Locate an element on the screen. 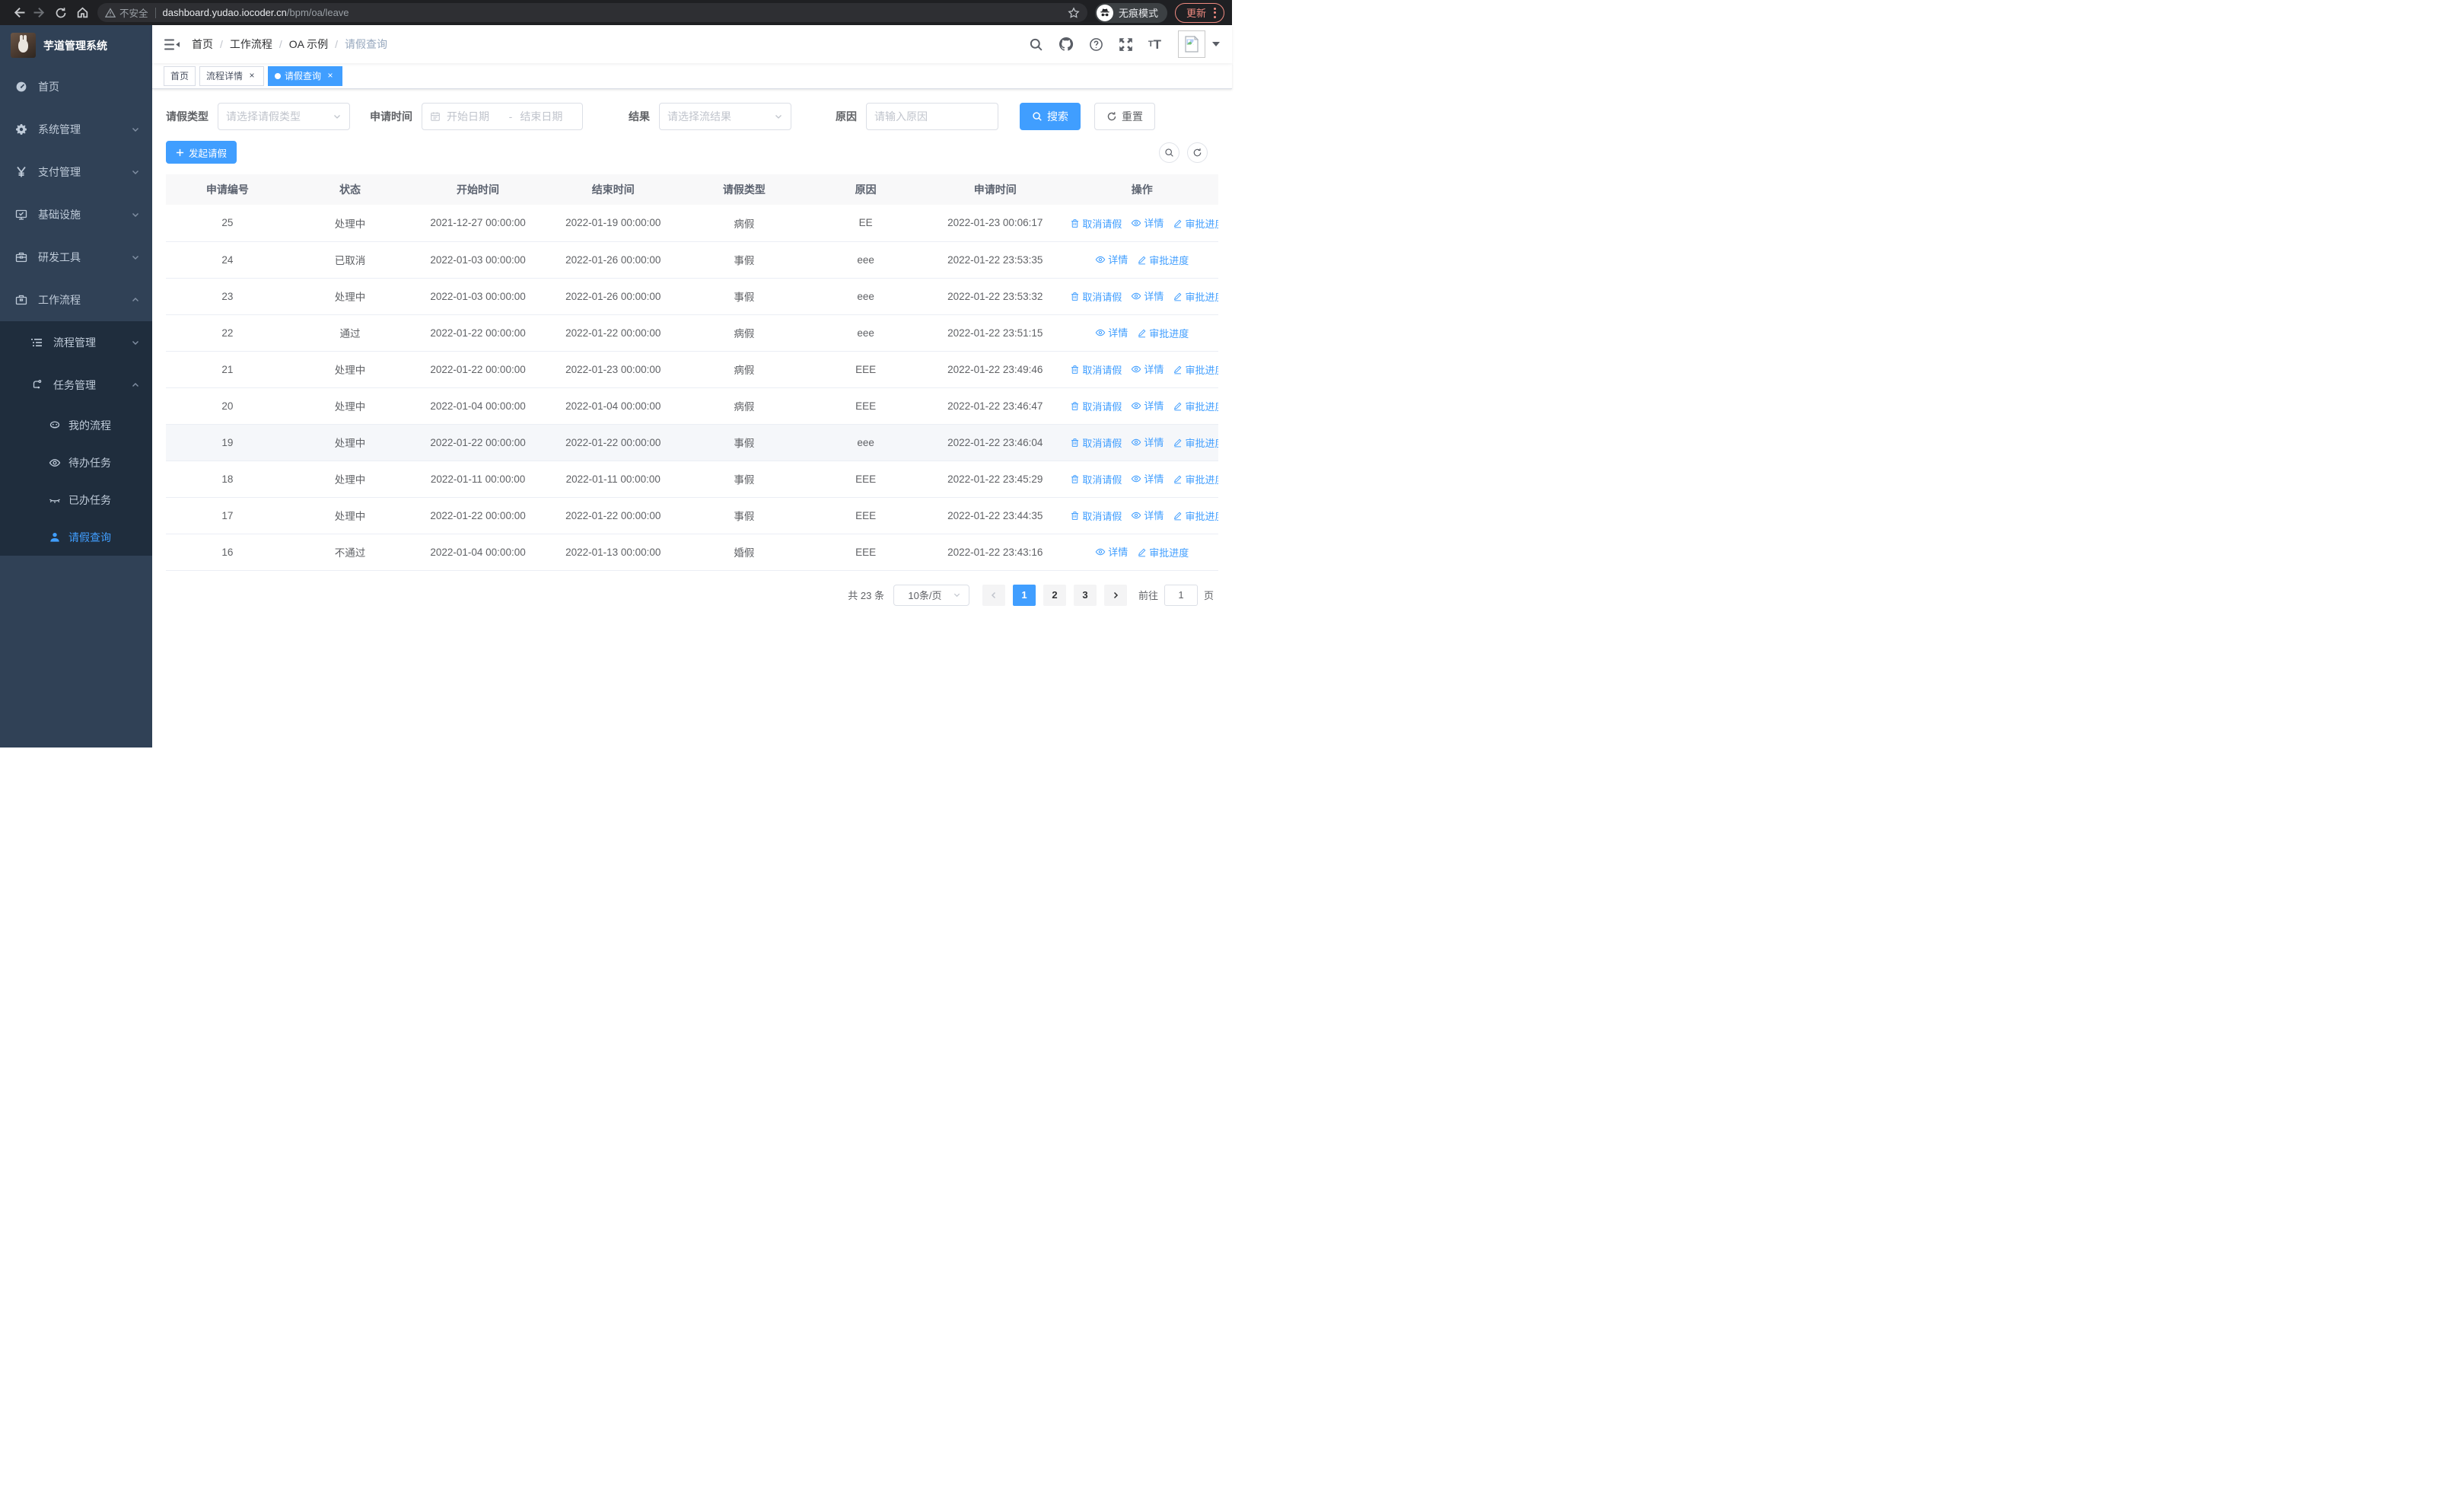  sidebar-item-infra: 基础设施 is located at coordinates (76, 214).